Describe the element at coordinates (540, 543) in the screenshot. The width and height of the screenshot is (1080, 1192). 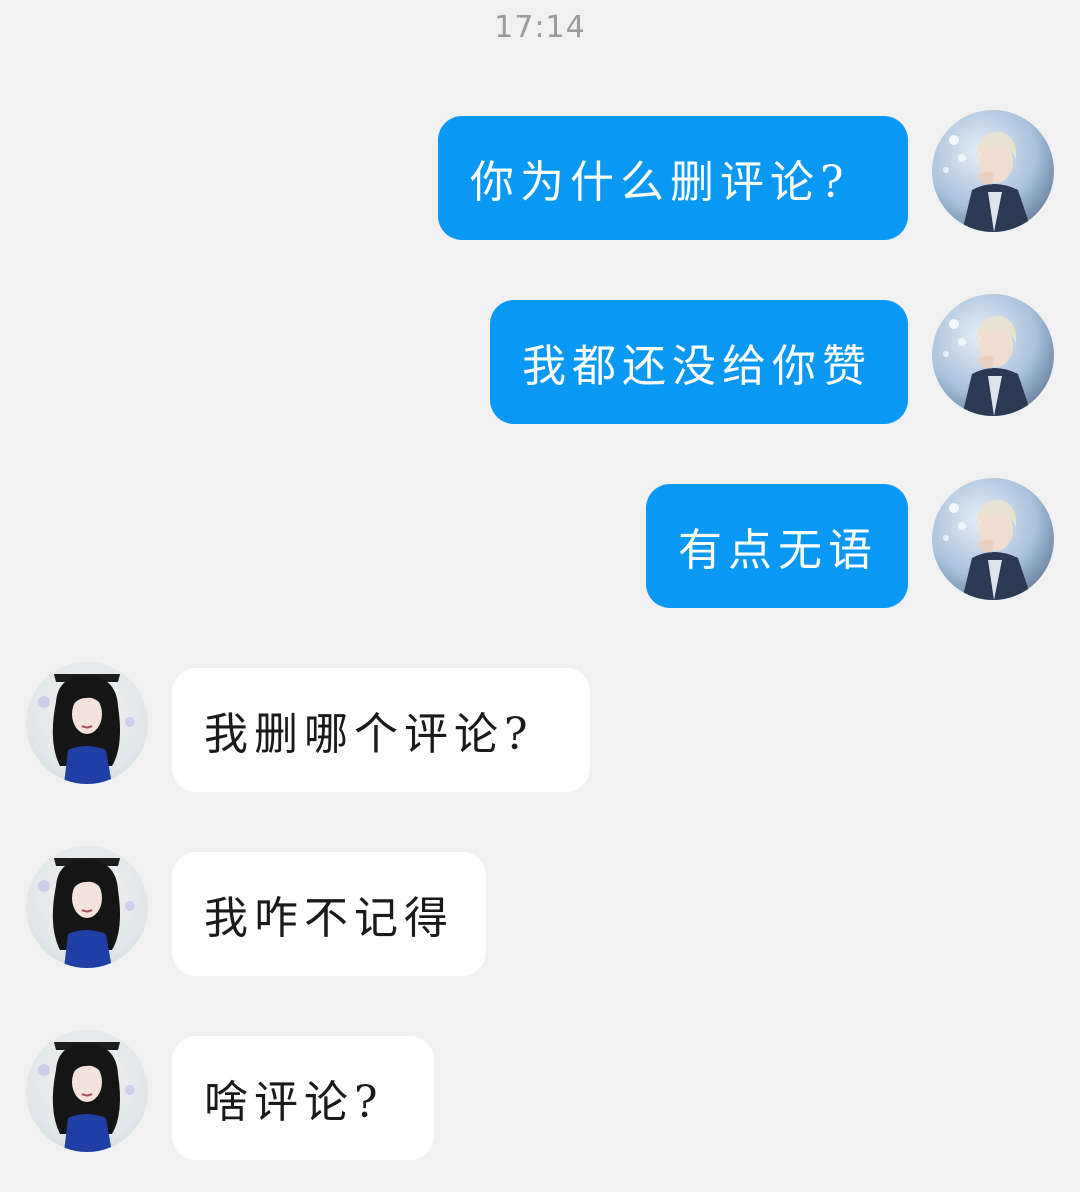
I see `message-row: 有点无语` at that location.